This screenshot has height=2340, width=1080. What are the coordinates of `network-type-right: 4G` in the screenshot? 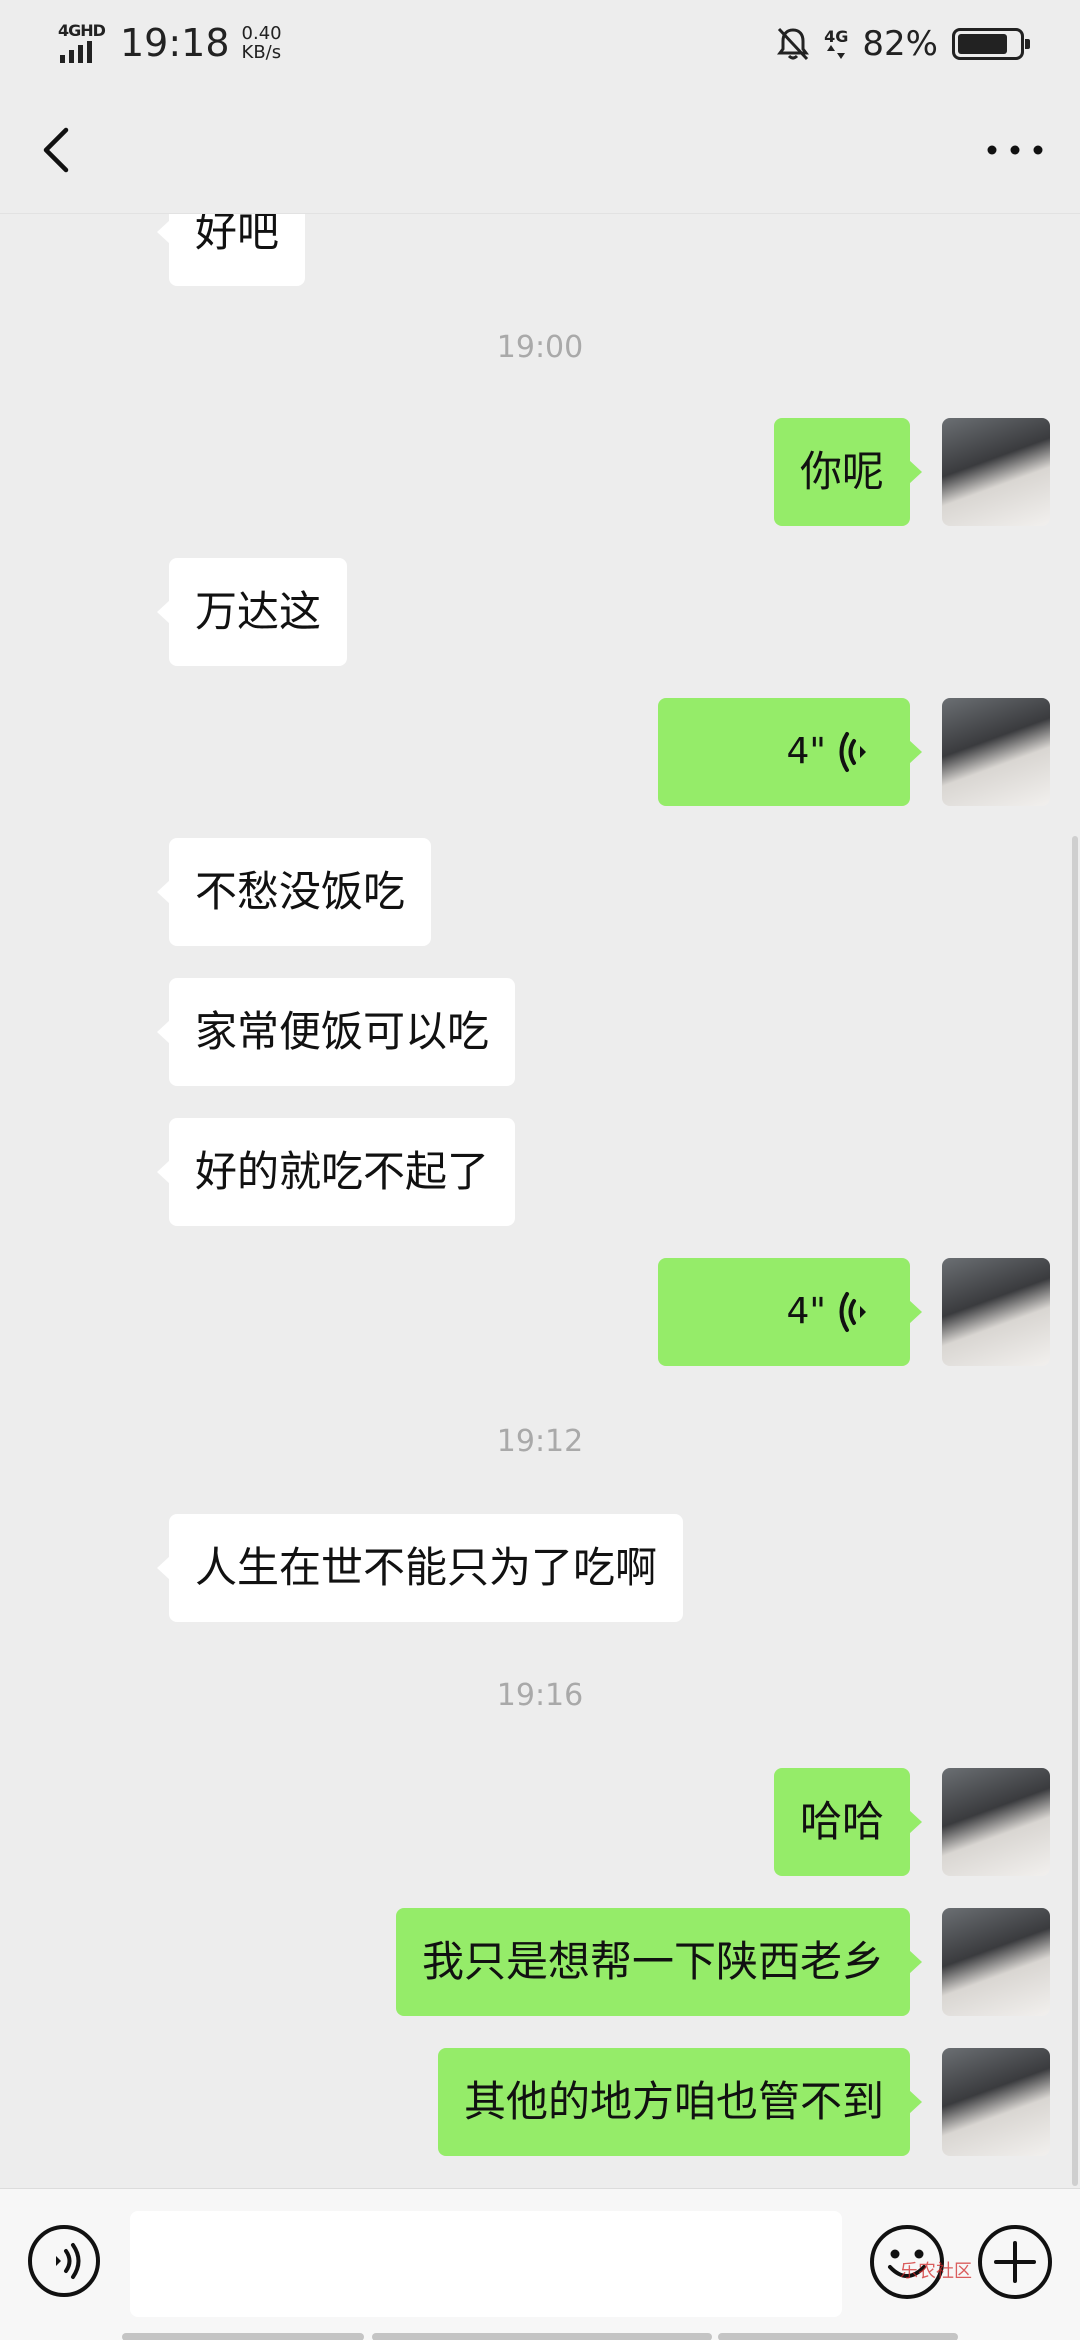 It's located at (836, 36).